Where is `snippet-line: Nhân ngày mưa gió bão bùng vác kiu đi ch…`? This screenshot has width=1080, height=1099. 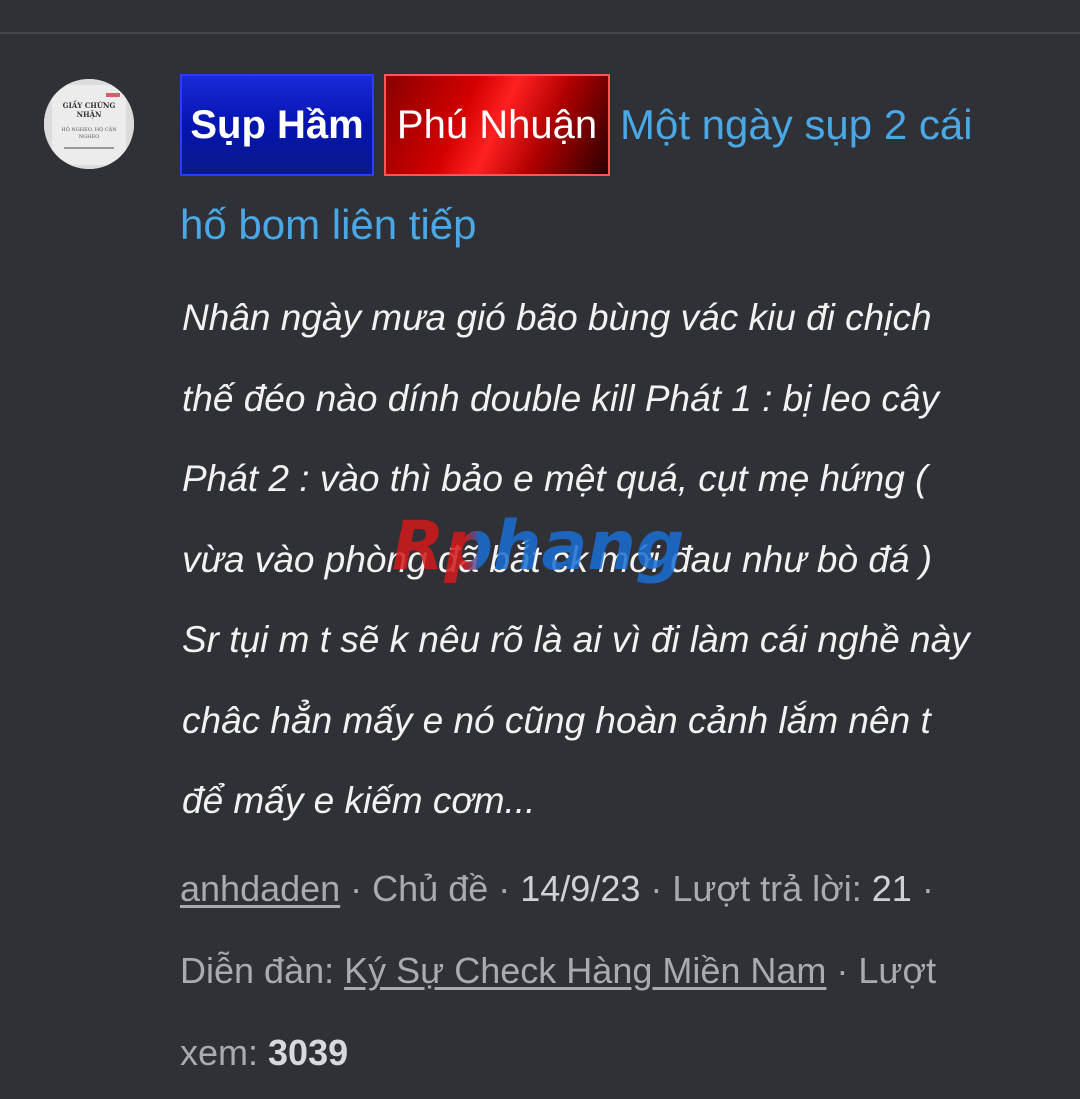 snippet-line: Nhân ngày mưa gió bão bùng vác kiu đi ch… is located at coordinates (557, 317).